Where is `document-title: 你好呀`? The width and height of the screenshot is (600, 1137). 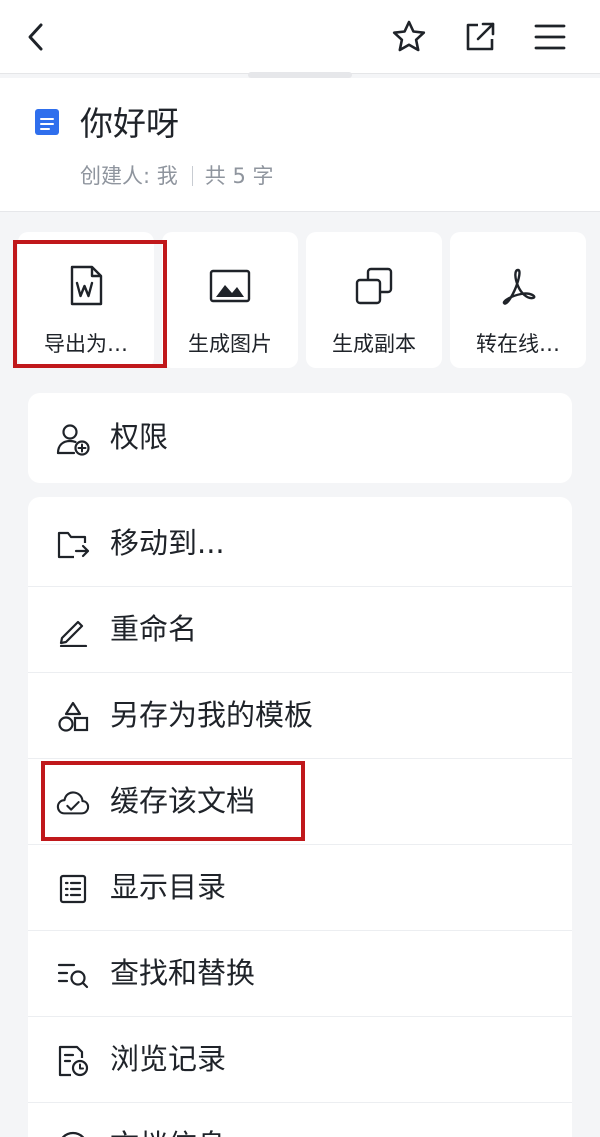
document-title: 你好呀 is located at coordinates (129, 123).